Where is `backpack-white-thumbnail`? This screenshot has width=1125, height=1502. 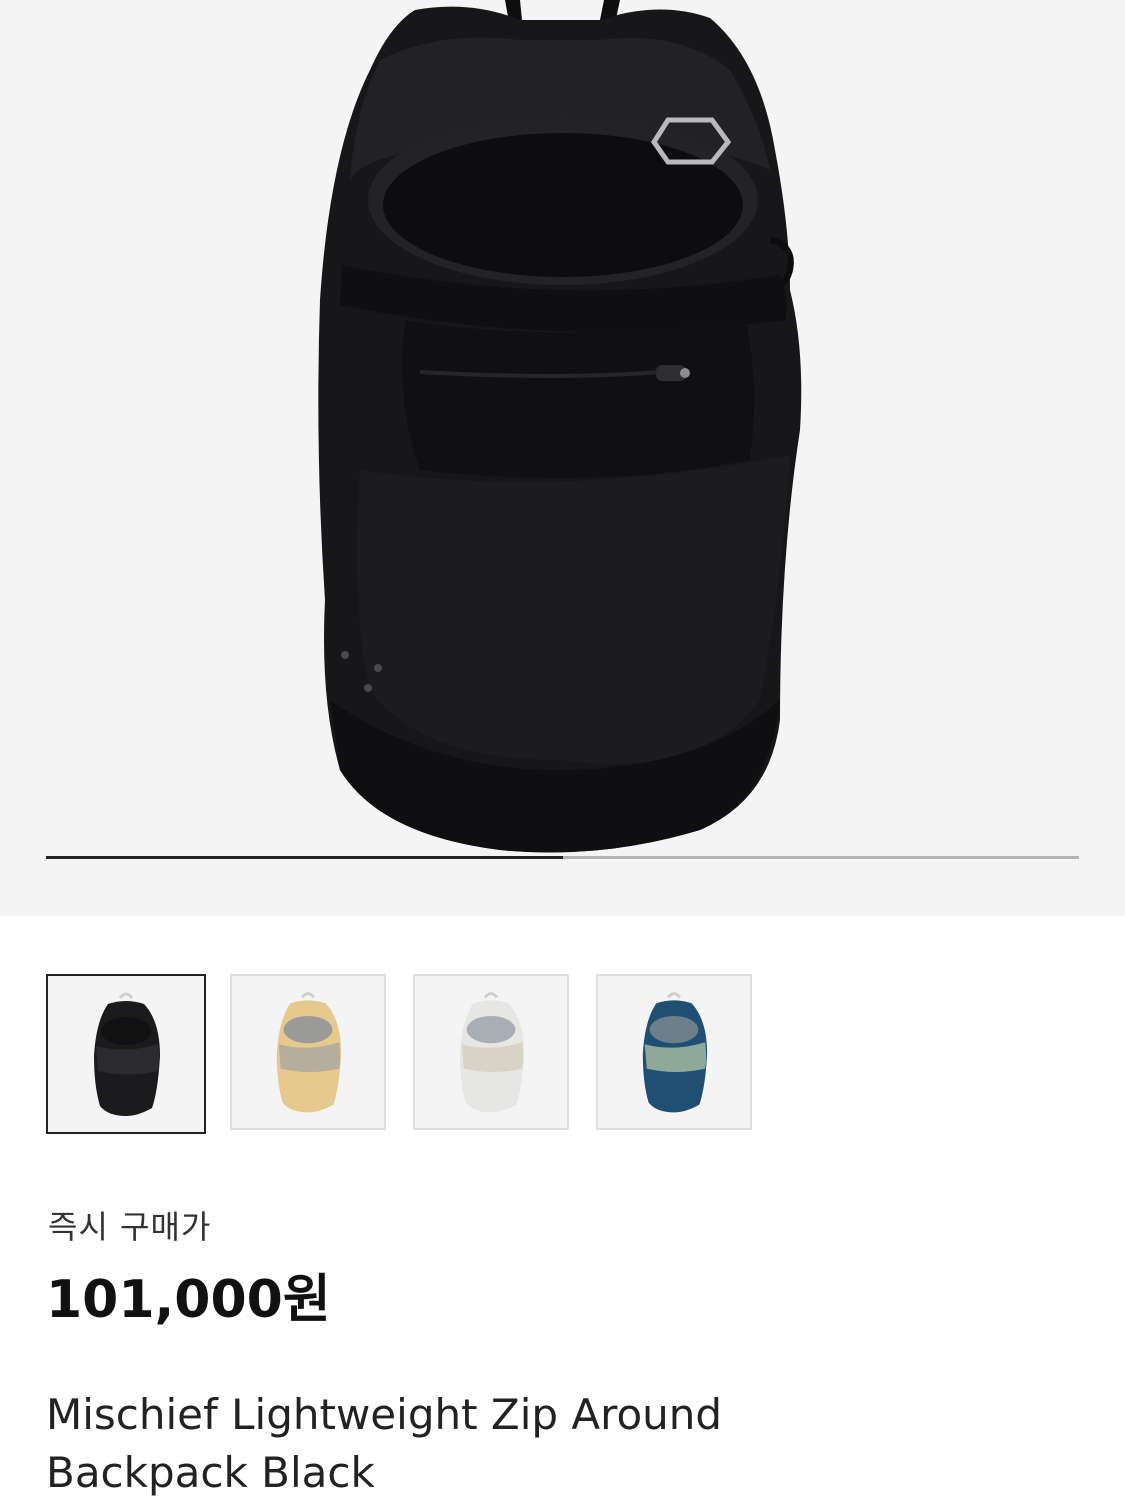 backpack-white-thumbnail is located at coordinates (492, 1052).